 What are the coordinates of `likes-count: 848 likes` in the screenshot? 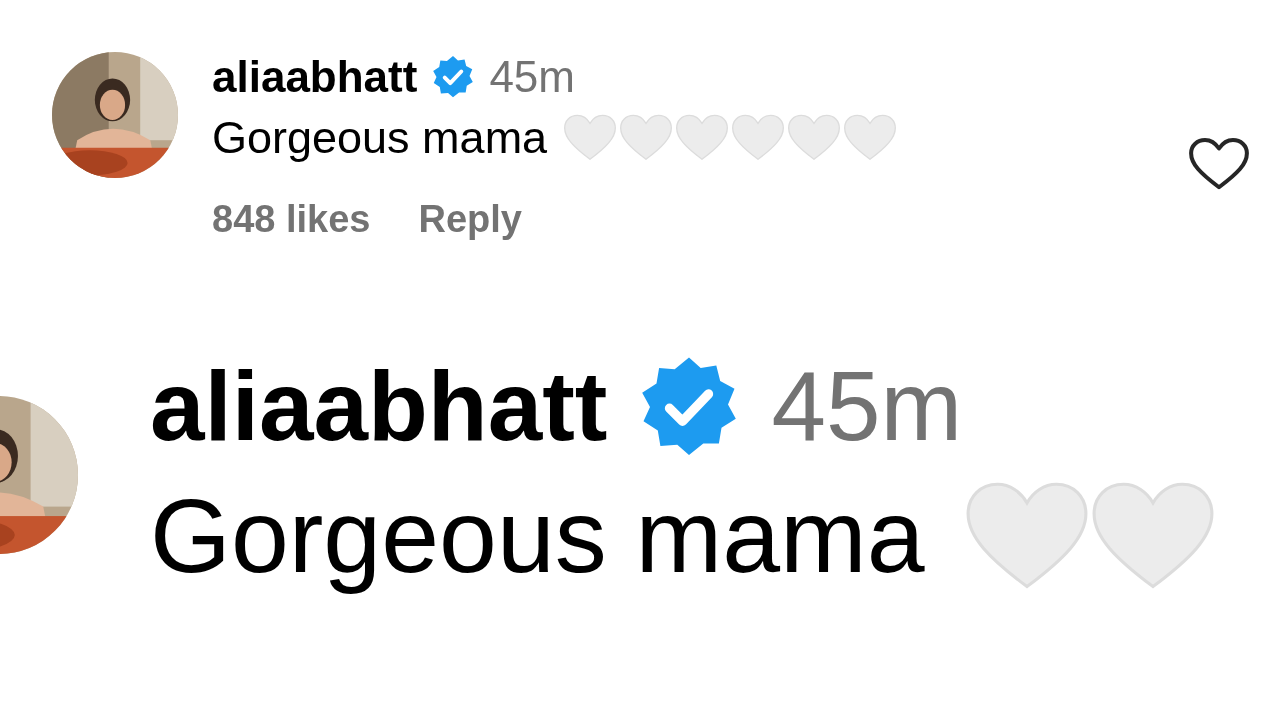 It's located at (291, 219).